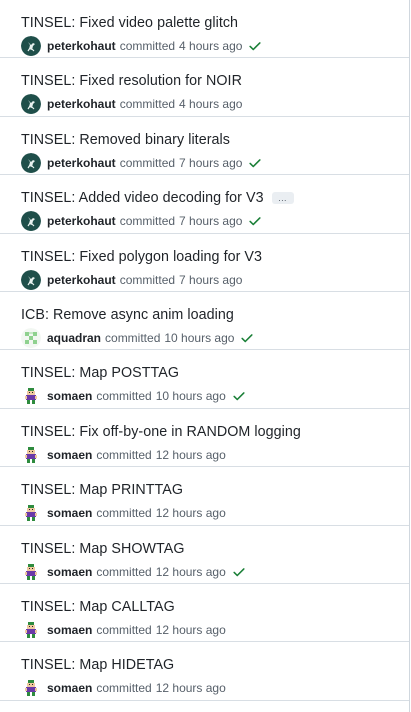 Image resolution: width=411 pixels, height=712 pixels. I want to click on commit-title-line: TINSEL: Fixed video palette glitch, so click(211, 23).